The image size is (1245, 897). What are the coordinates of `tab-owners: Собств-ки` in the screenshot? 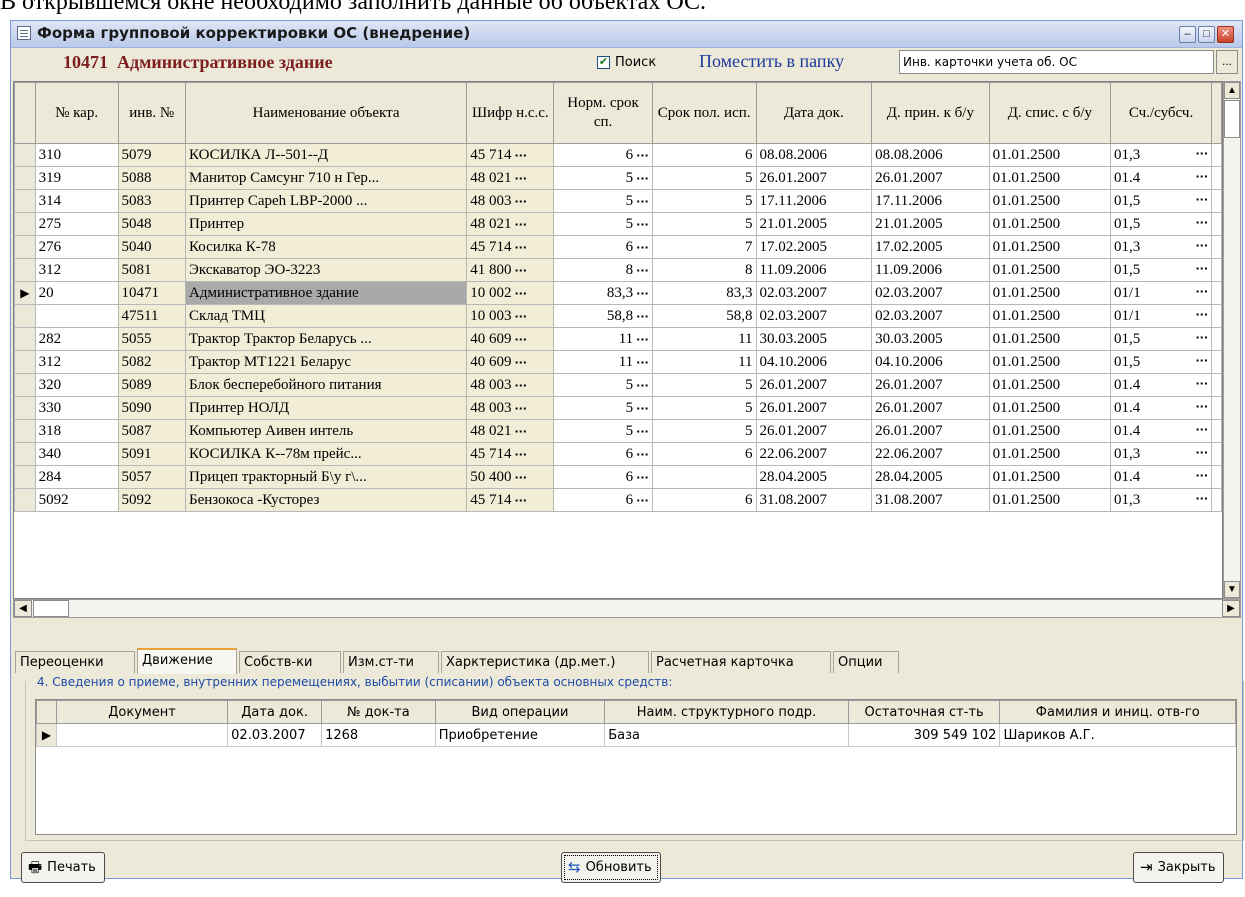 It's located at (290, 662).